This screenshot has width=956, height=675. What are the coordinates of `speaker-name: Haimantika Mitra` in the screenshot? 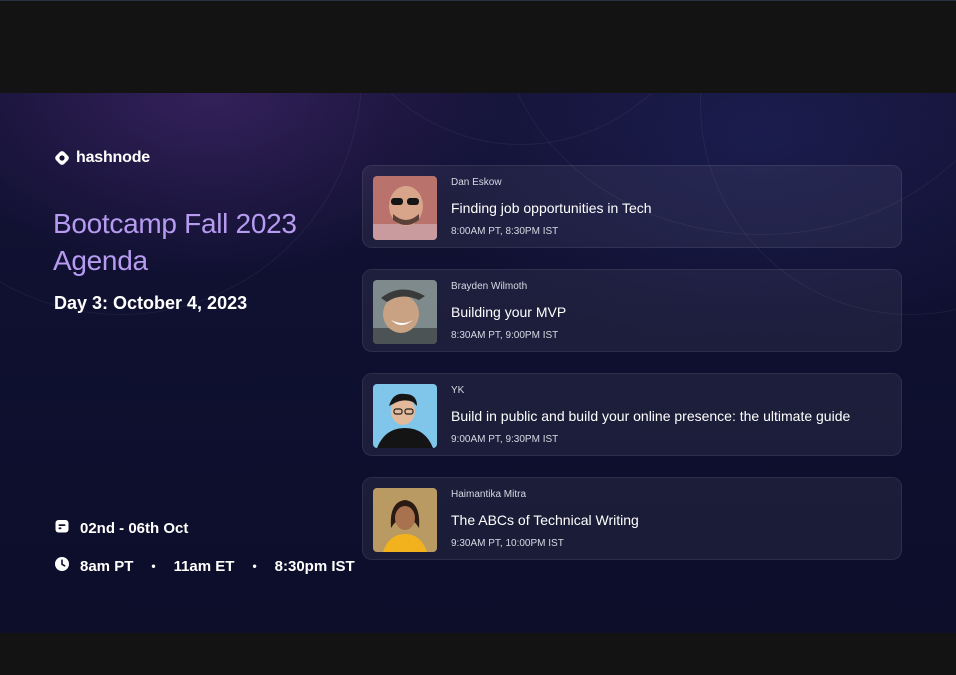 It's located at (489, 494).